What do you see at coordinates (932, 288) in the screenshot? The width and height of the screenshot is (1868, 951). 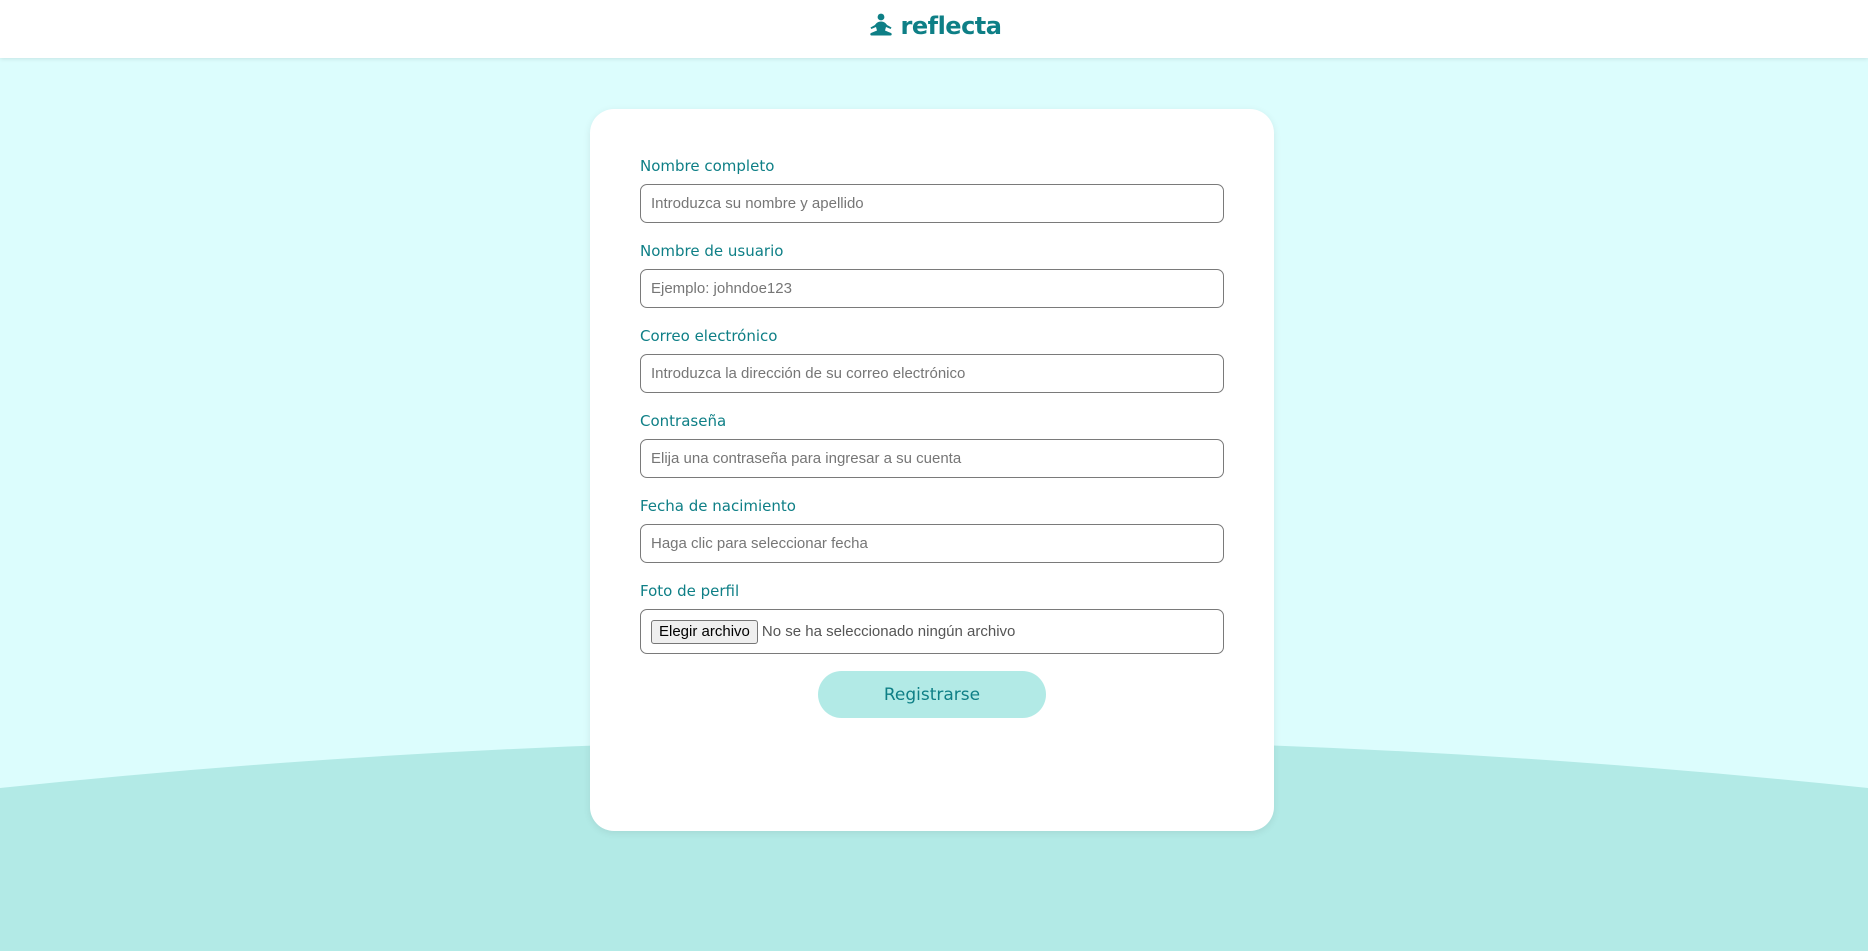 I see `username-input` at bounding box center [932, 288].